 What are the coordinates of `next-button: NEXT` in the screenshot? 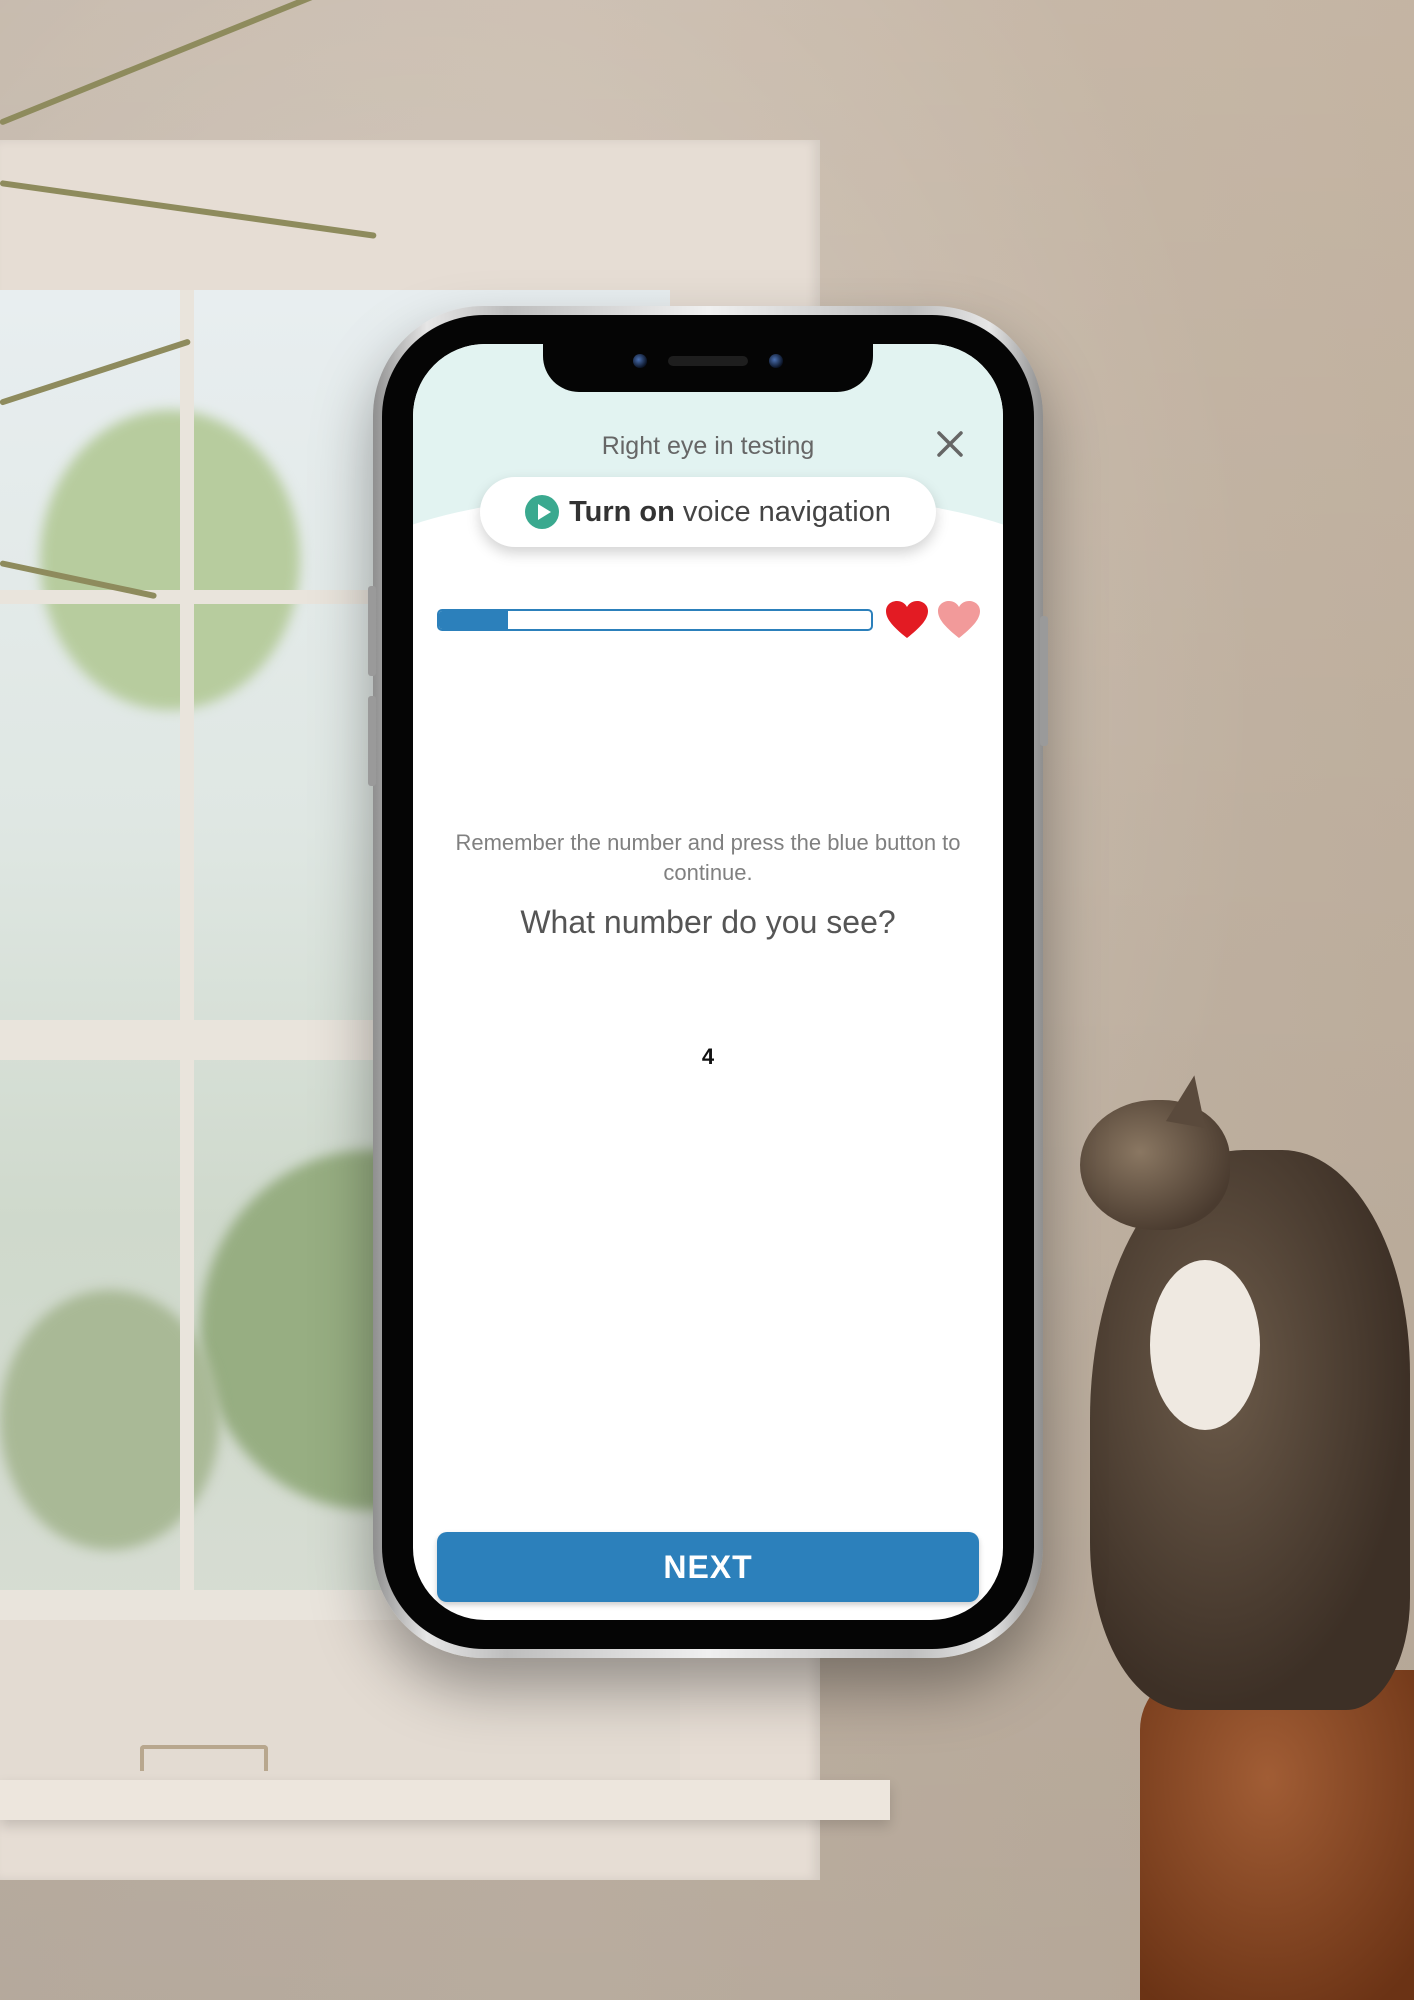 It's located at (708, 1567).